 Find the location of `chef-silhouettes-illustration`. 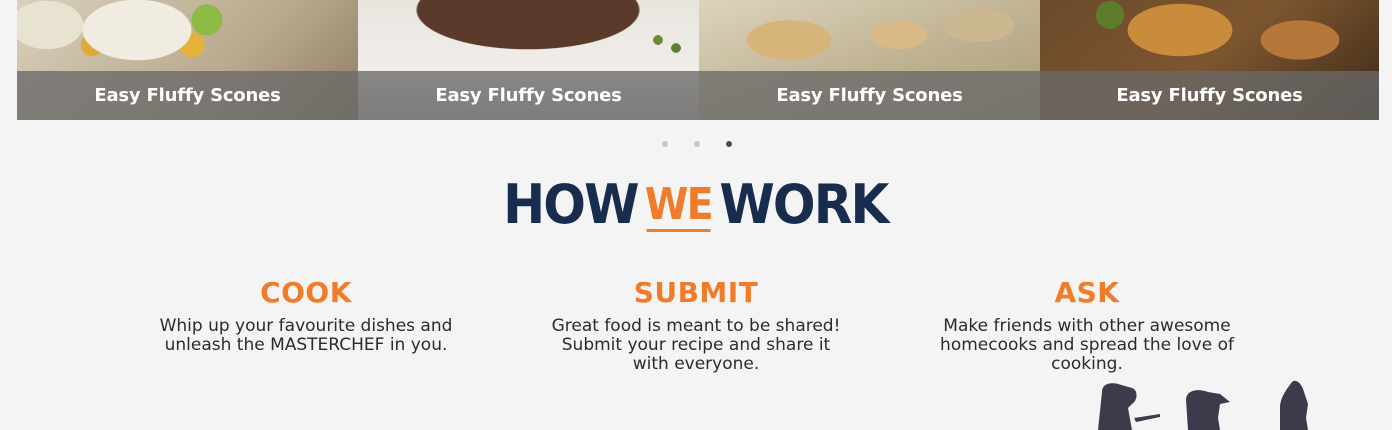

chef-silhouettes-illustration is located at coordinates (1203, 405).